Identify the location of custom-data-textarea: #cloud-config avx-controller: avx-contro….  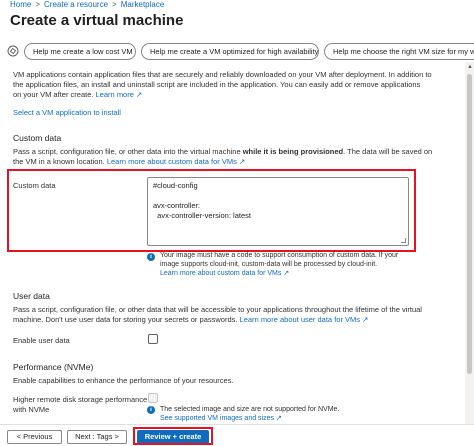
(278, 211).